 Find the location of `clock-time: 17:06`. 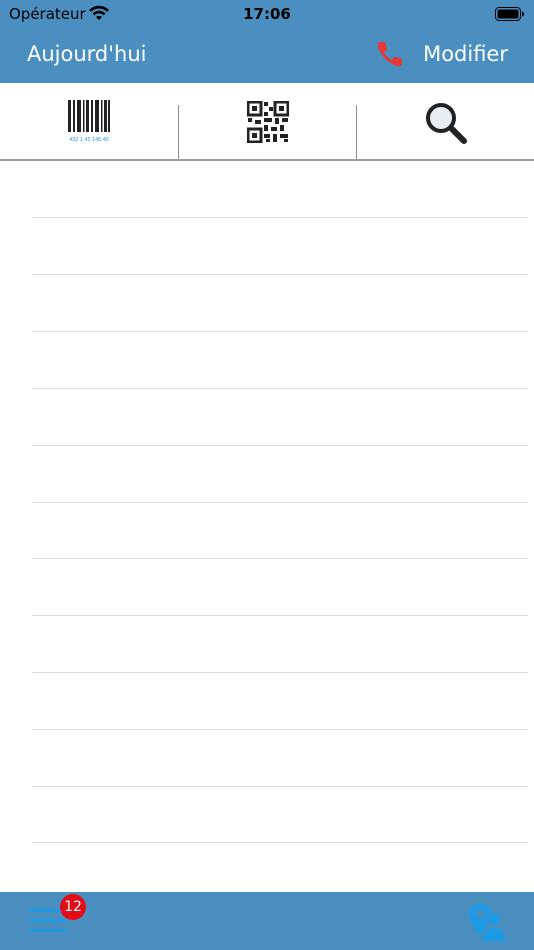

clock-time: 17:06 is located at coordinates (267, 14).